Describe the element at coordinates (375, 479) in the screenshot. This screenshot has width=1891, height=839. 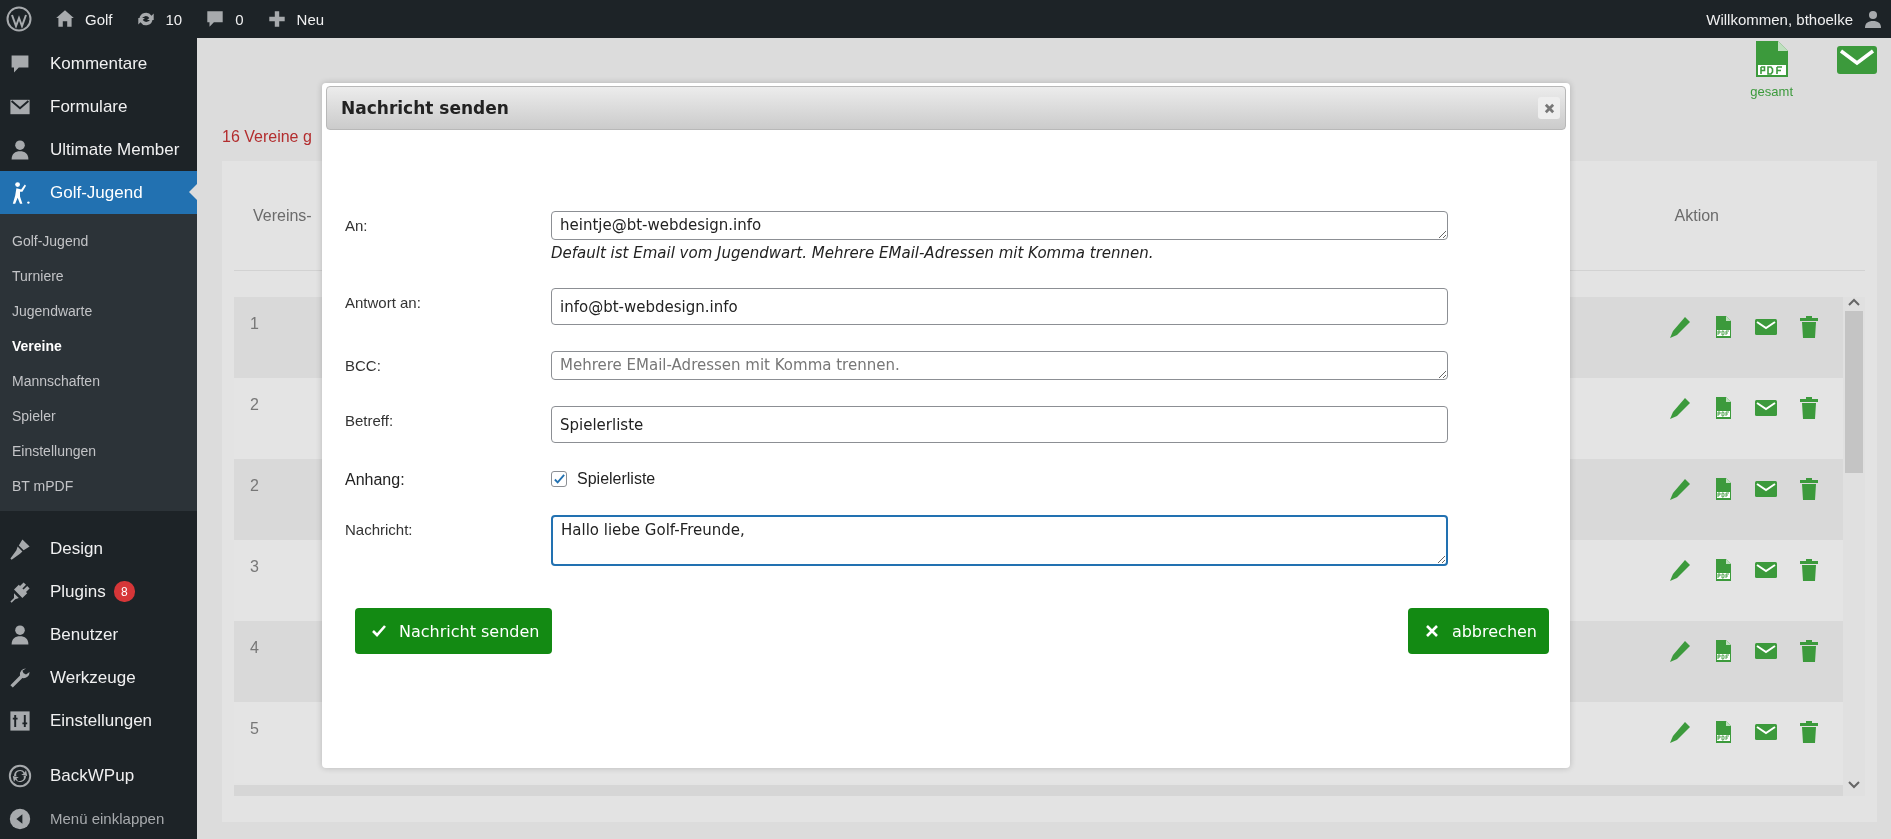
I see `field-label: Anhang:` at that location.